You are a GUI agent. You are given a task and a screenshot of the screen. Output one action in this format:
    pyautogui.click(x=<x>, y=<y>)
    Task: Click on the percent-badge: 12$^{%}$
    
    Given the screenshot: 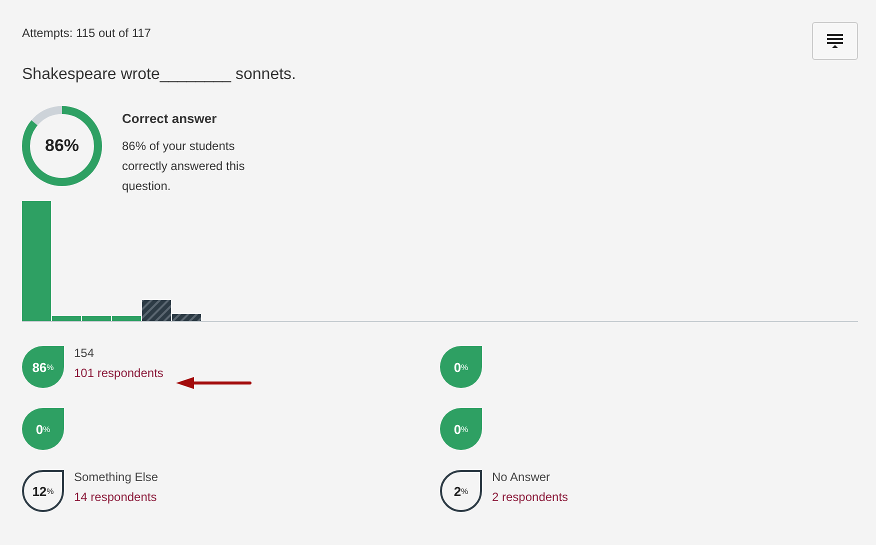 What is the action you would take?
    pyautogui.click(x=43, y=491)
    